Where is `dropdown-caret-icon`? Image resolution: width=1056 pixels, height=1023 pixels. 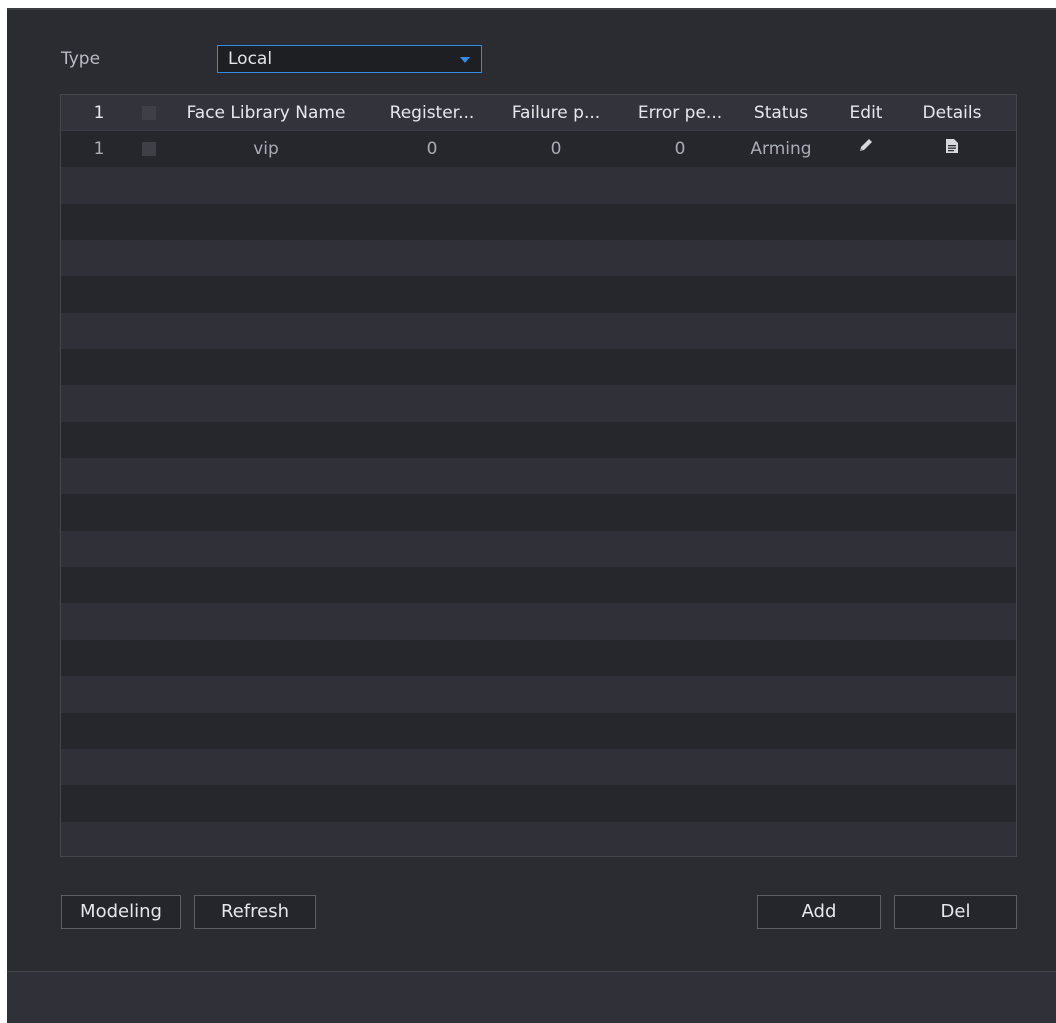
dropdown-caret-icon is located at coordinates (465, 60).